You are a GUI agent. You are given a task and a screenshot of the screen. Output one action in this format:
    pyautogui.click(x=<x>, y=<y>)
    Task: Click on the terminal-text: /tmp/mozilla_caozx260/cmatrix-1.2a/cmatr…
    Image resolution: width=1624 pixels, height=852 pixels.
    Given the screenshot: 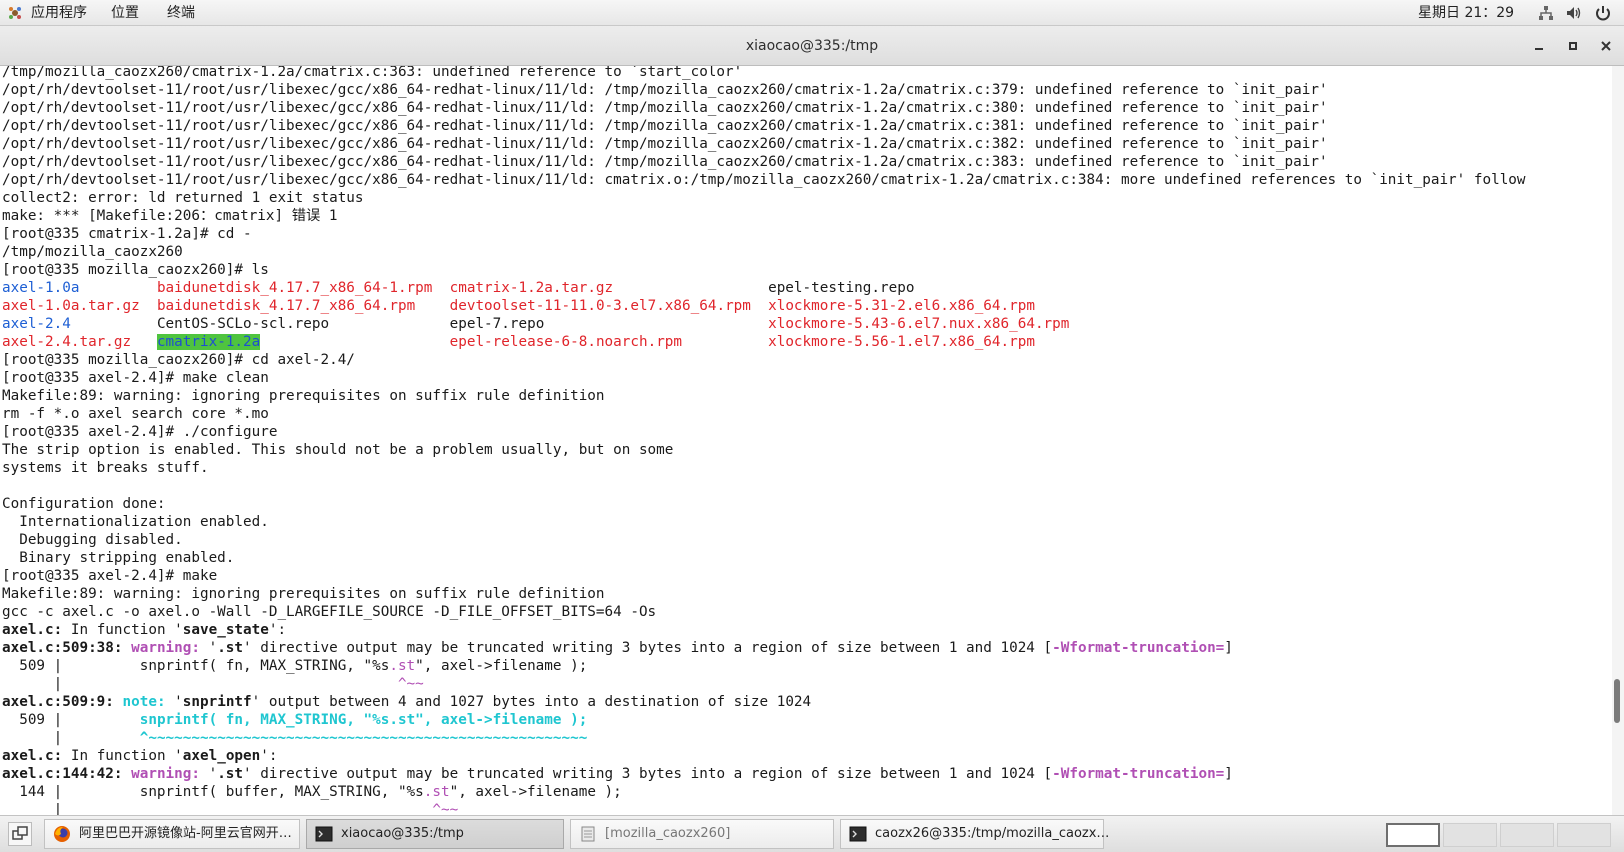 What is the action you would take?
    pyautogui.click(x=372, y=73)
    